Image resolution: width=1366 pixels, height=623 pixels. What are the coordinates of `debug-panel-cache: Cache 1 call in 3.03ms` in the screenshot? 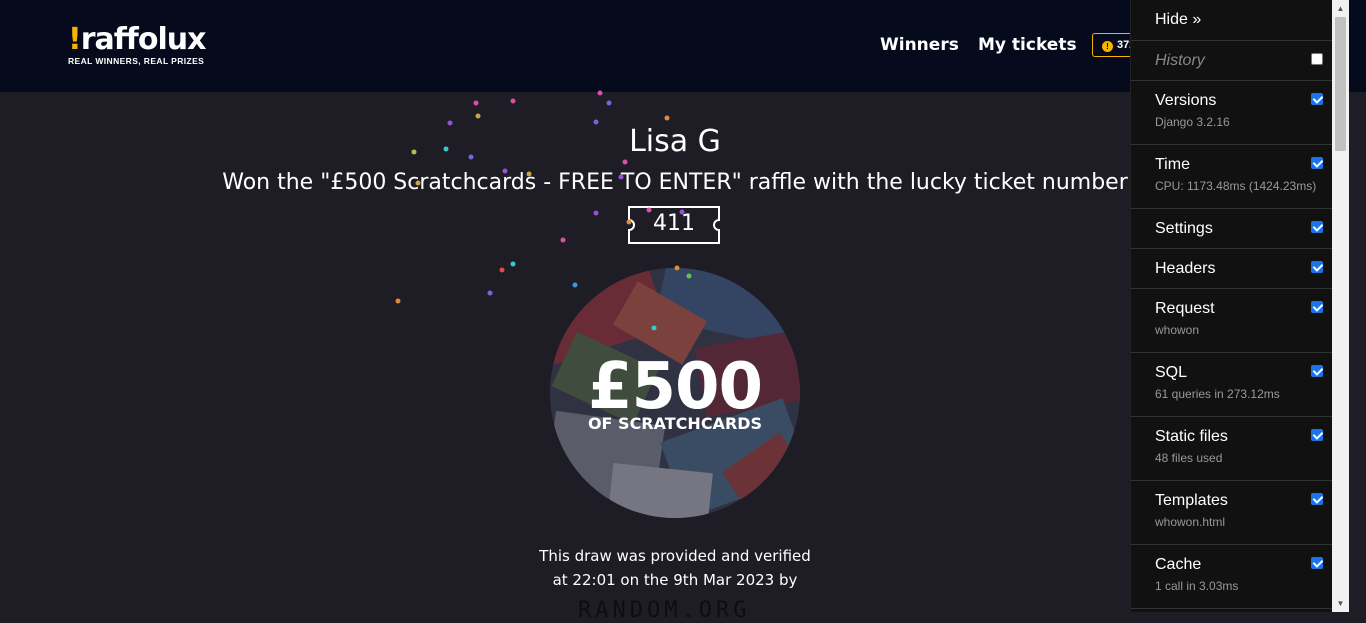 It's located at (1232, 577).